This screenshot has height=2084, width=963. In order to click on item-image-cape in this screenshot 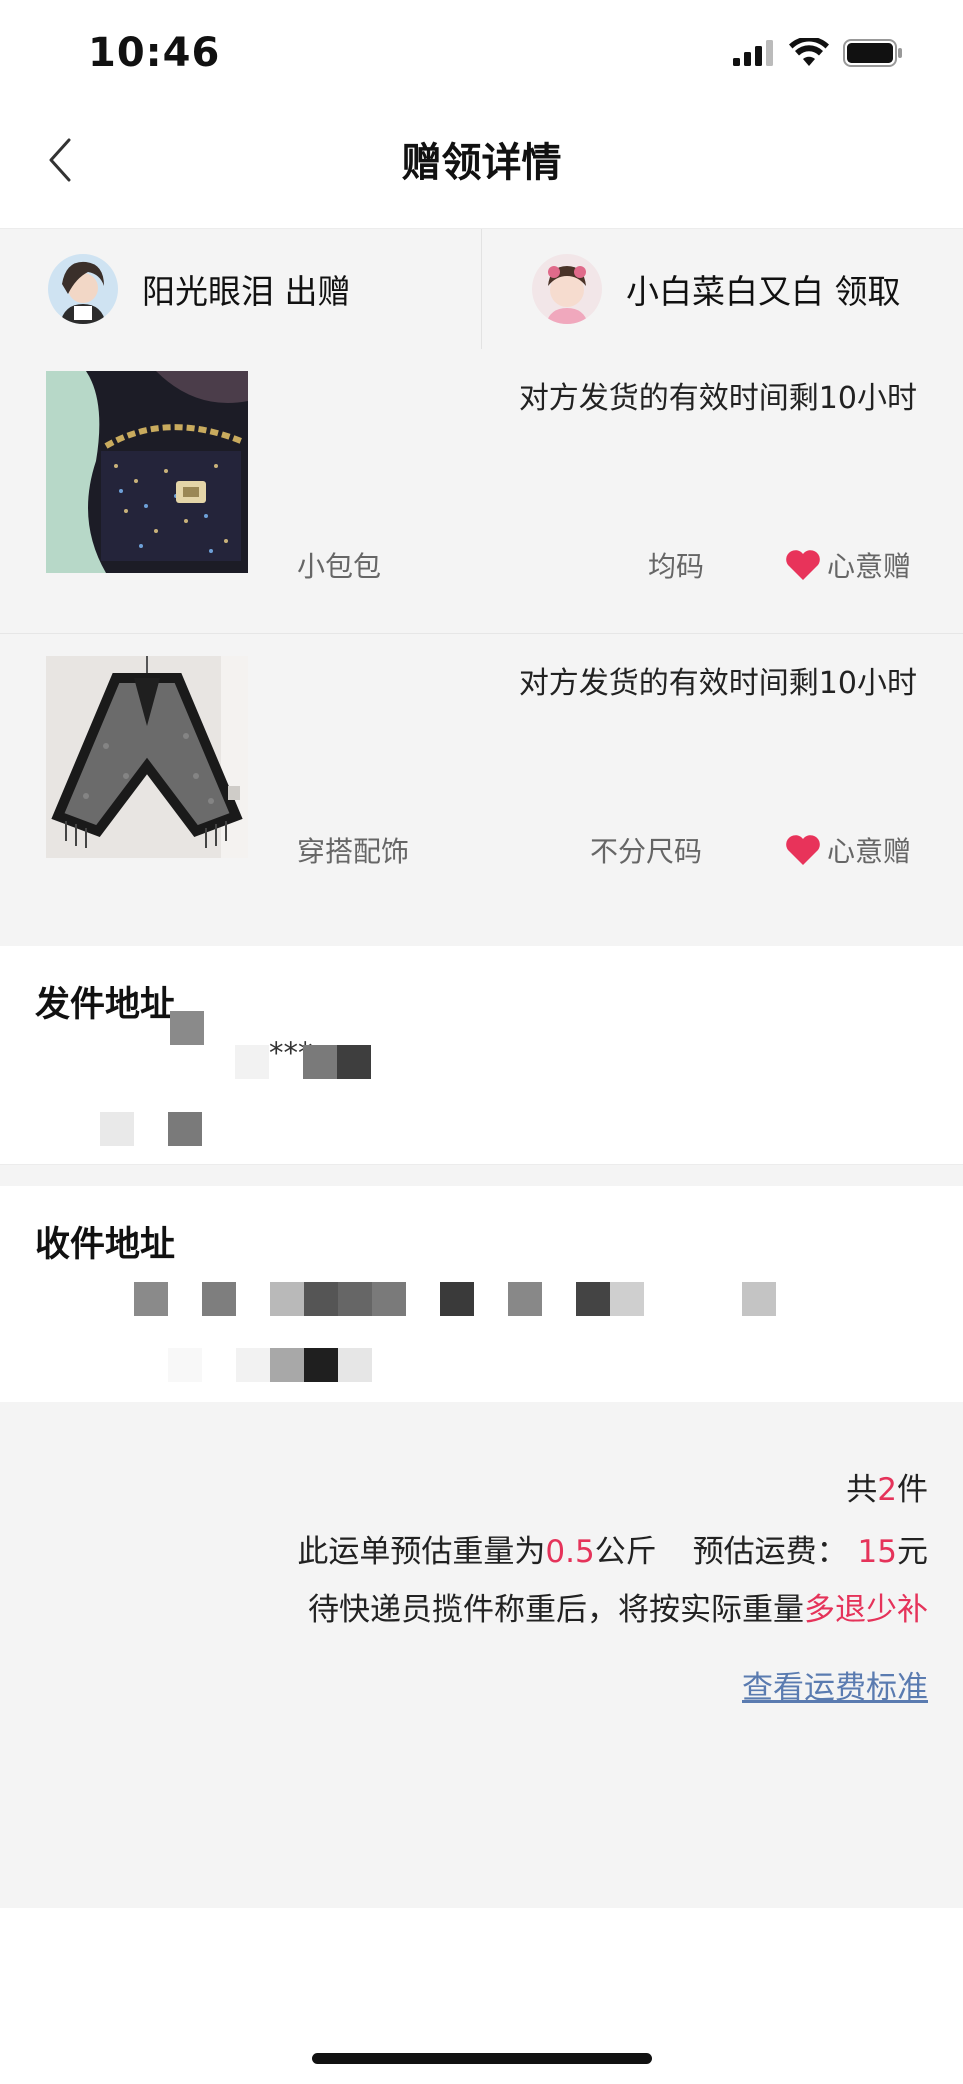, I will do `click(147, 757)`.